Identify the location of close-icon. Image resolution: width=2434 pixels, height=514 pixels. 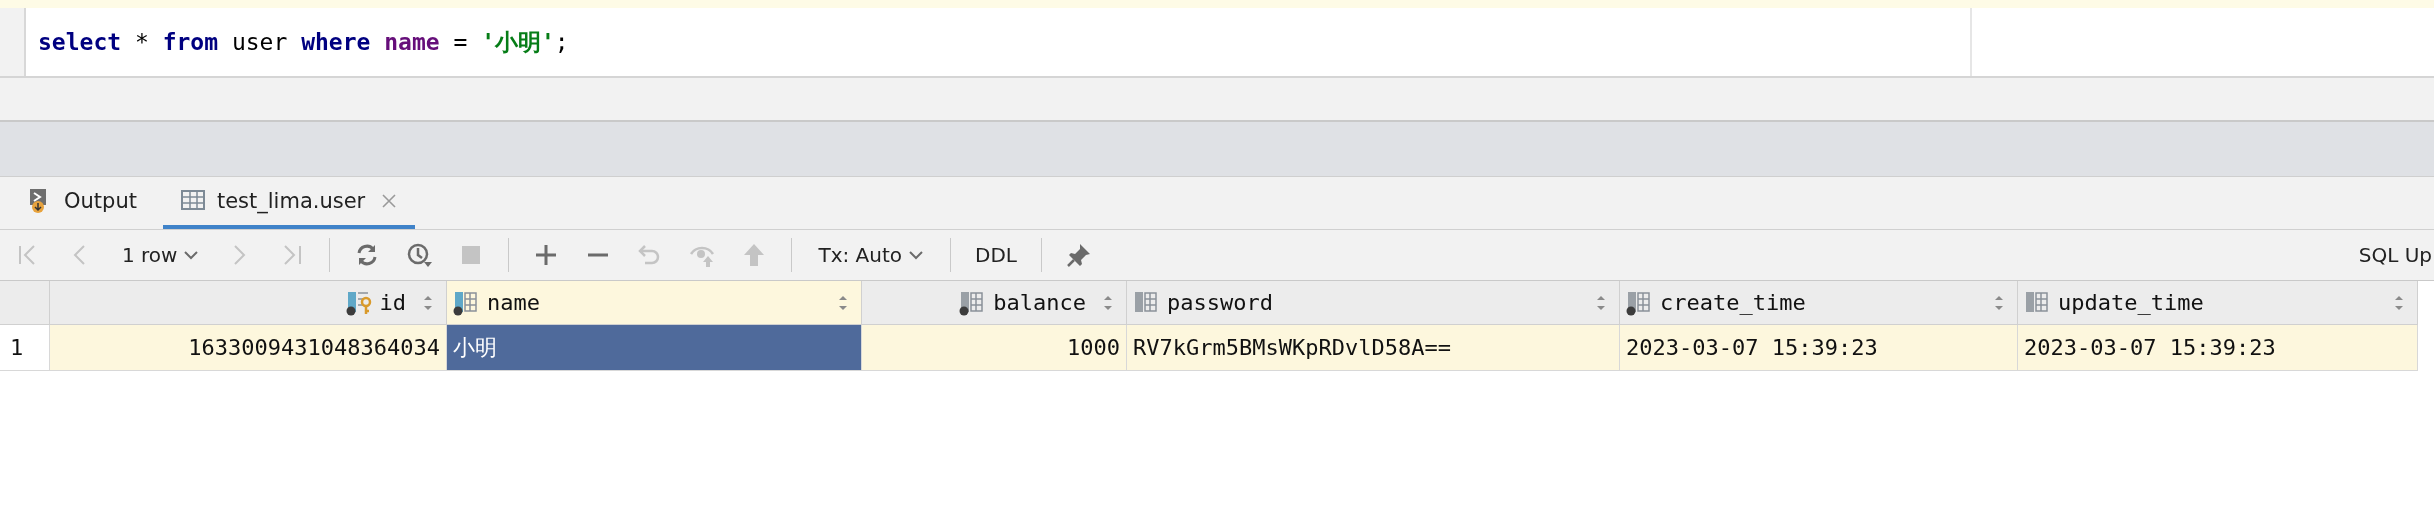
(389, 201).